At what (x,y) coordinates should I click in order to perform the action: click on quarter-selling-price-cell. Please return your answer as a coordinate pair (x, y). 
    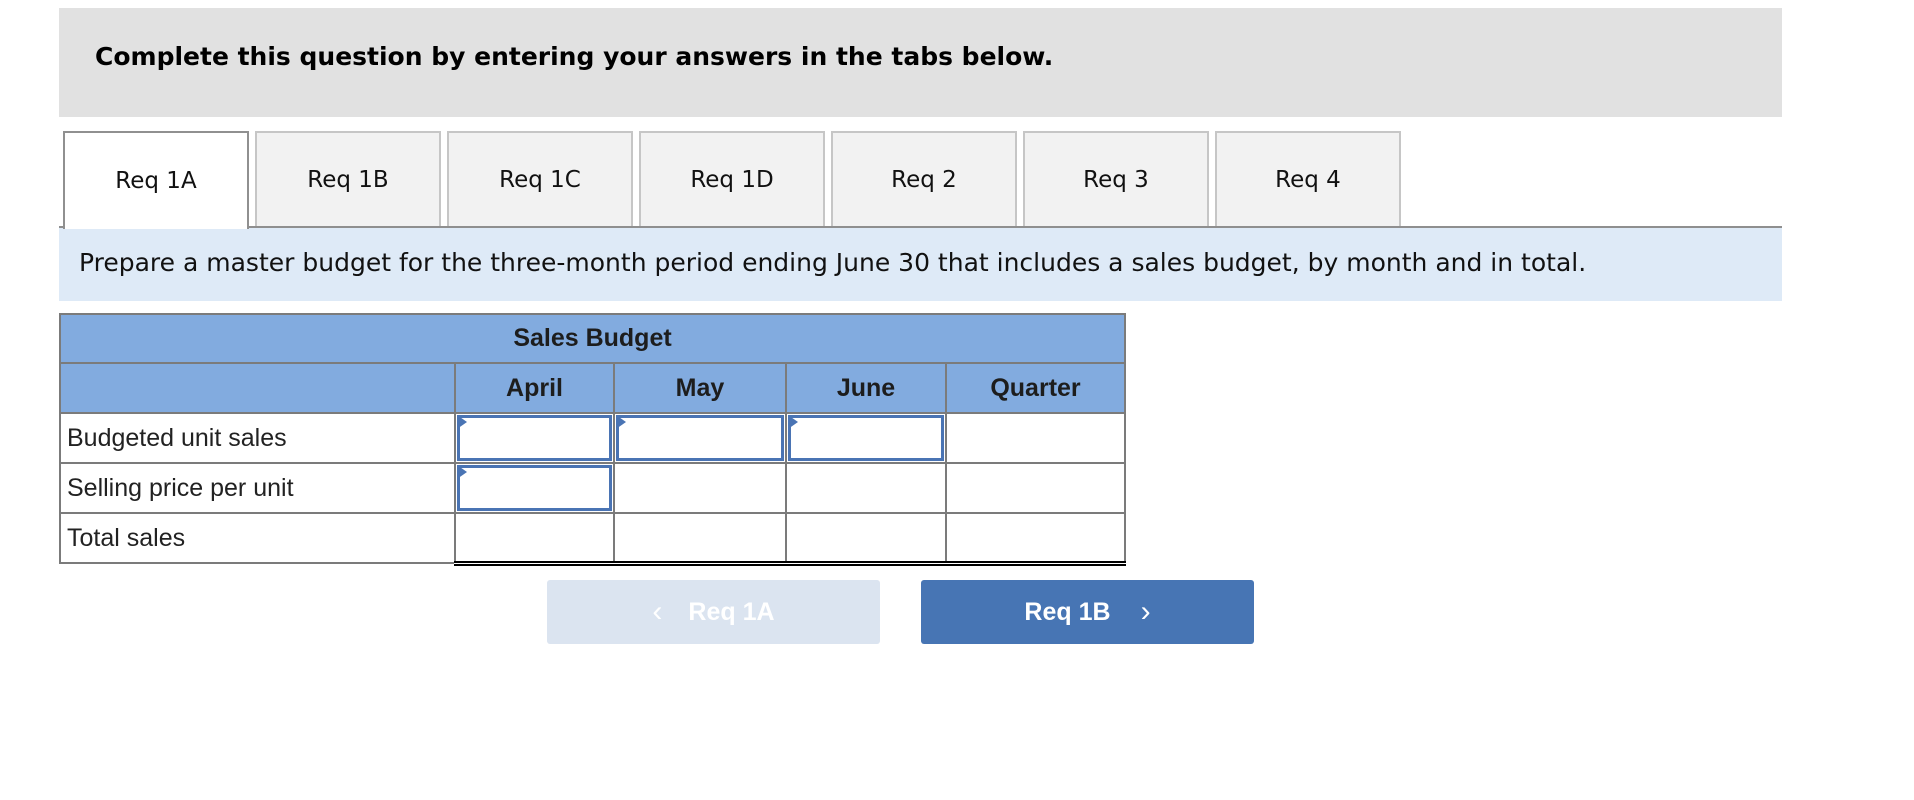
    Looking at the image, I should click on (1035, 488).